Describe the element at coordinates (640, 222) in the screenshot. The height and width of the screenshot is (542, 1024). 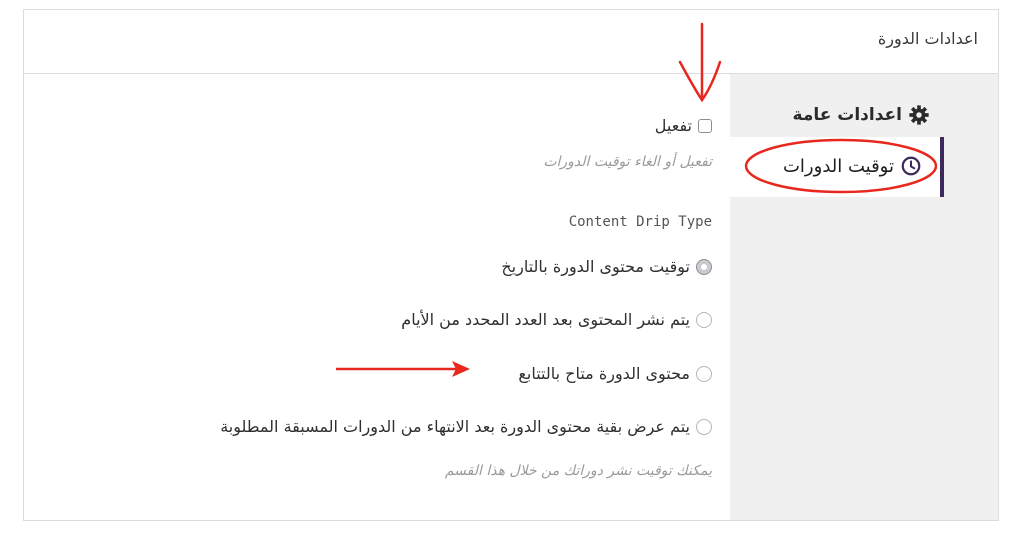
I see `drip-type-title: Content Drip Type` at that location.